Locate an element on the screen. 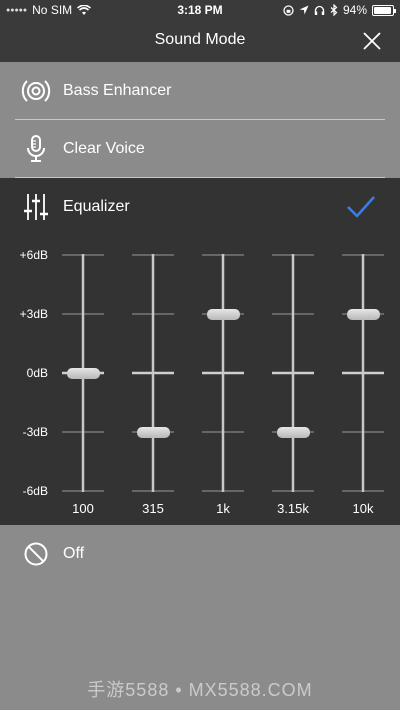 The width and height of the screenshot is (400, 710). eq-slider-knob-1k is located at coordinates (223, 314).